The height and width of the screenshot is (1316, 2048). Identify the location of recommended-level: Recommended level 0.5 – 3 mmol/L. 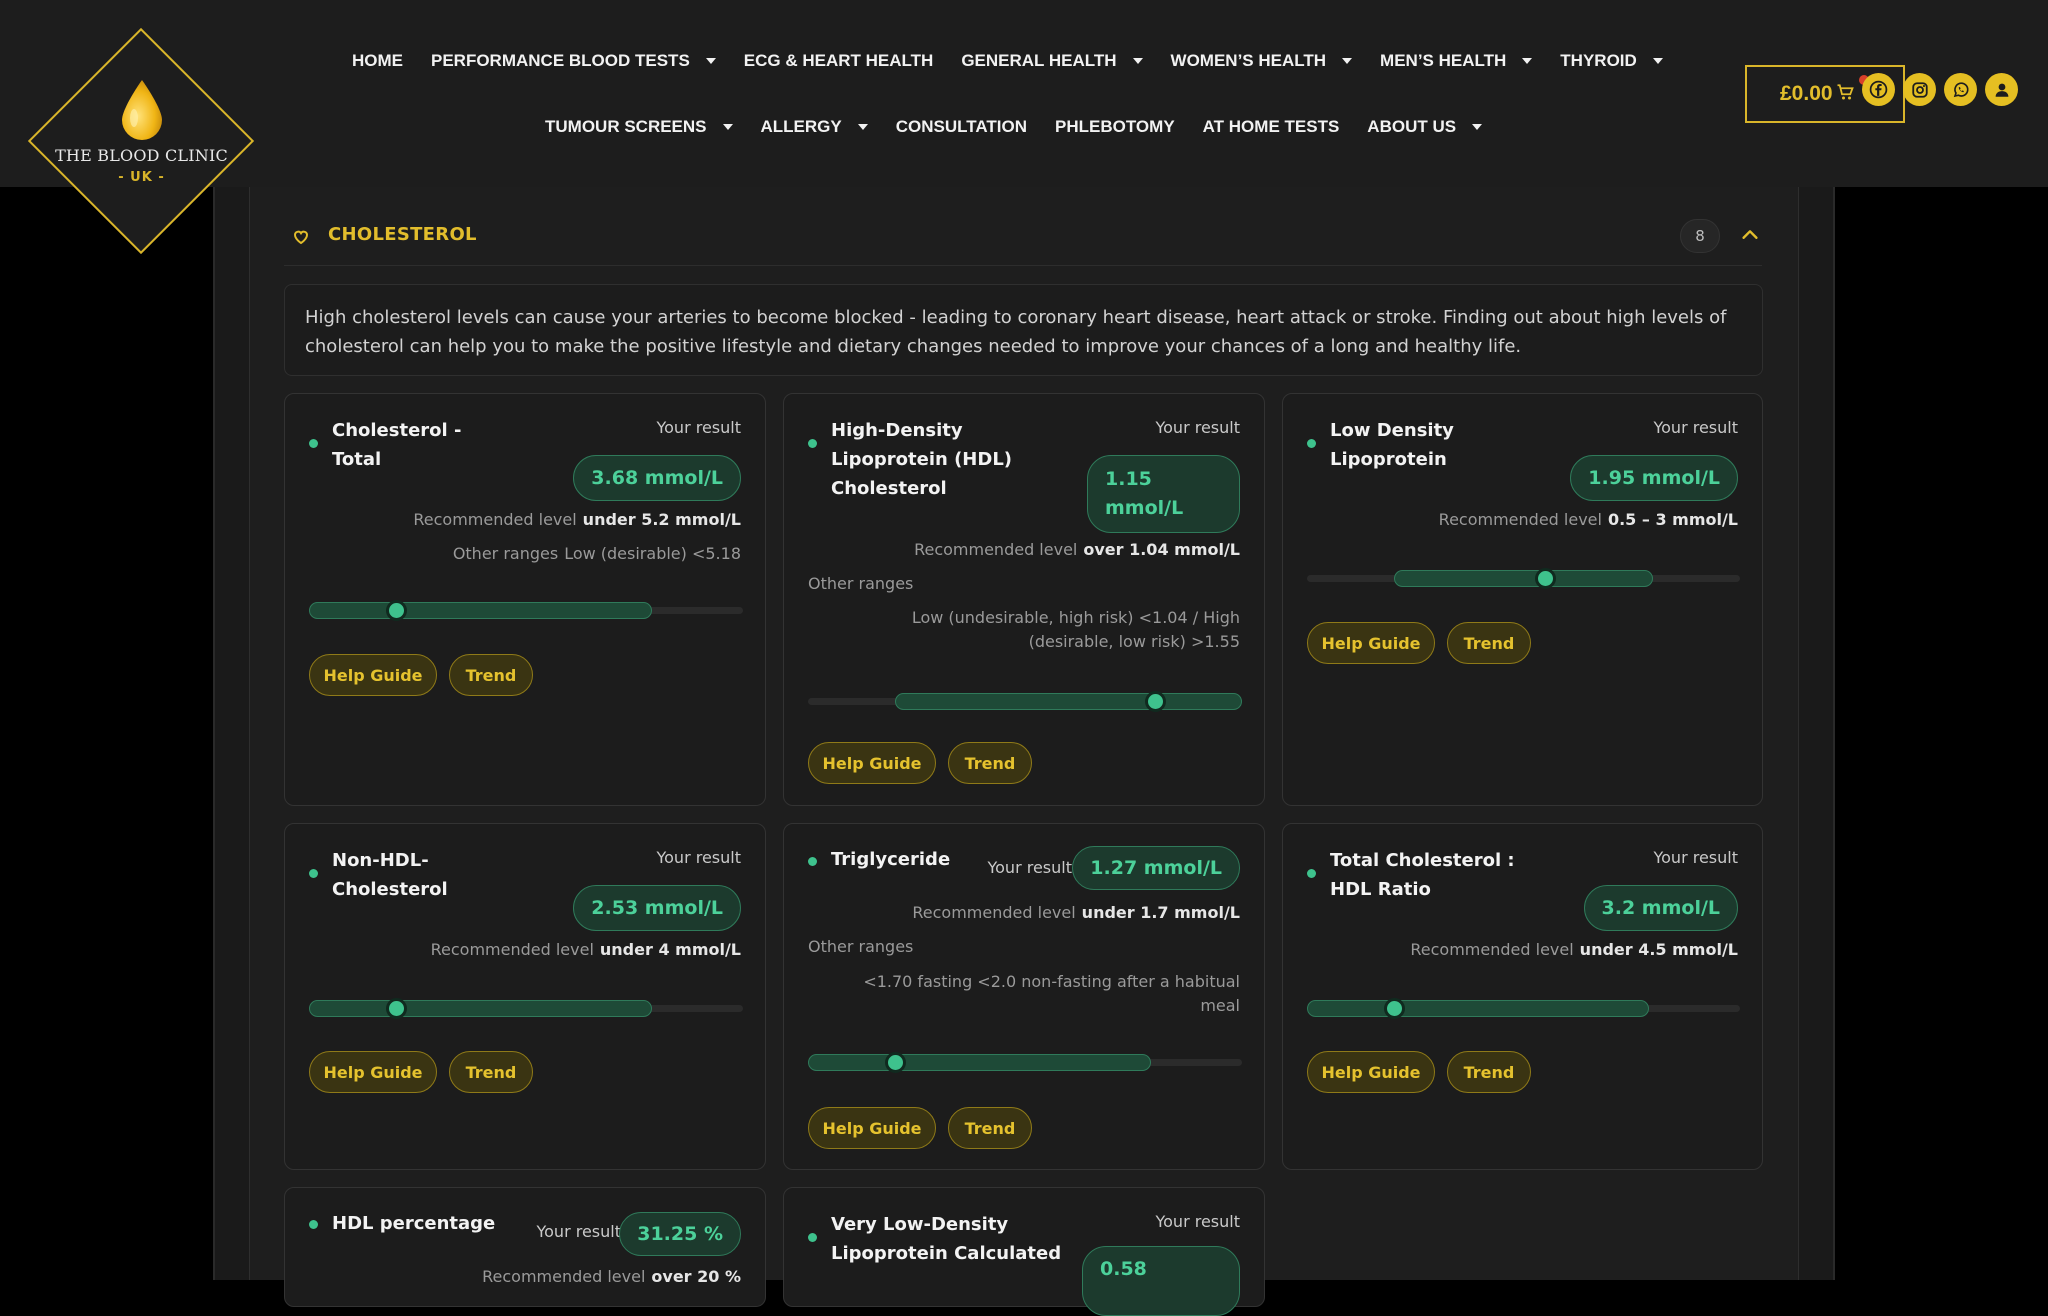
(1588, 519).